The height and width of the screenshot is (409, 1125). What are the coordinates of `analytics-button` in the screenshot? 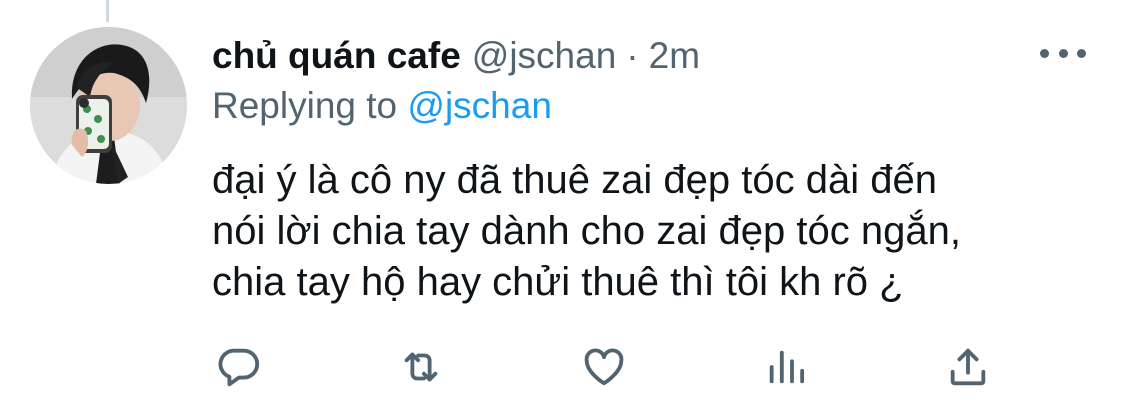 It's located at (787, 367).